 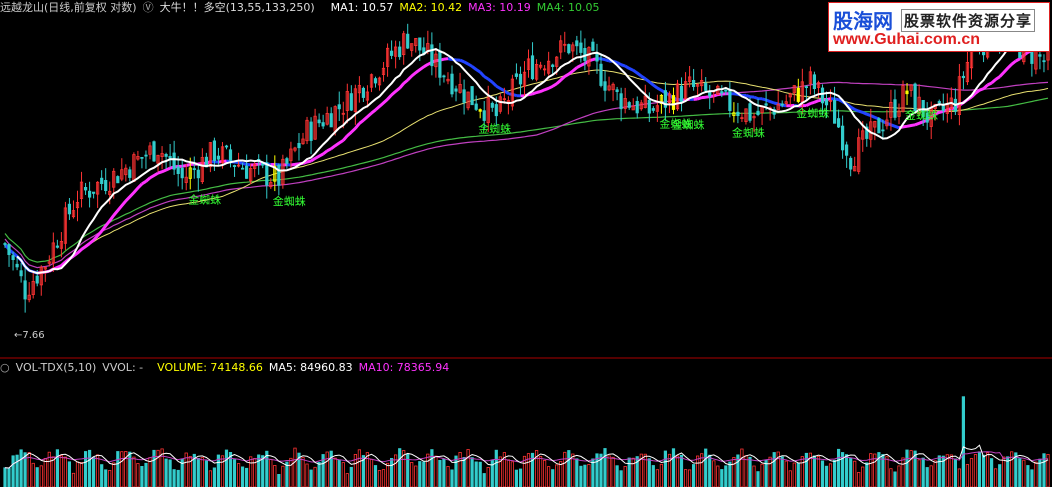 What do you see at coordinates (68, 7) in the screenshot?
I see `stock-title: 远越龙山(日线,前复权 对数)` at bounding box center [68, 7].